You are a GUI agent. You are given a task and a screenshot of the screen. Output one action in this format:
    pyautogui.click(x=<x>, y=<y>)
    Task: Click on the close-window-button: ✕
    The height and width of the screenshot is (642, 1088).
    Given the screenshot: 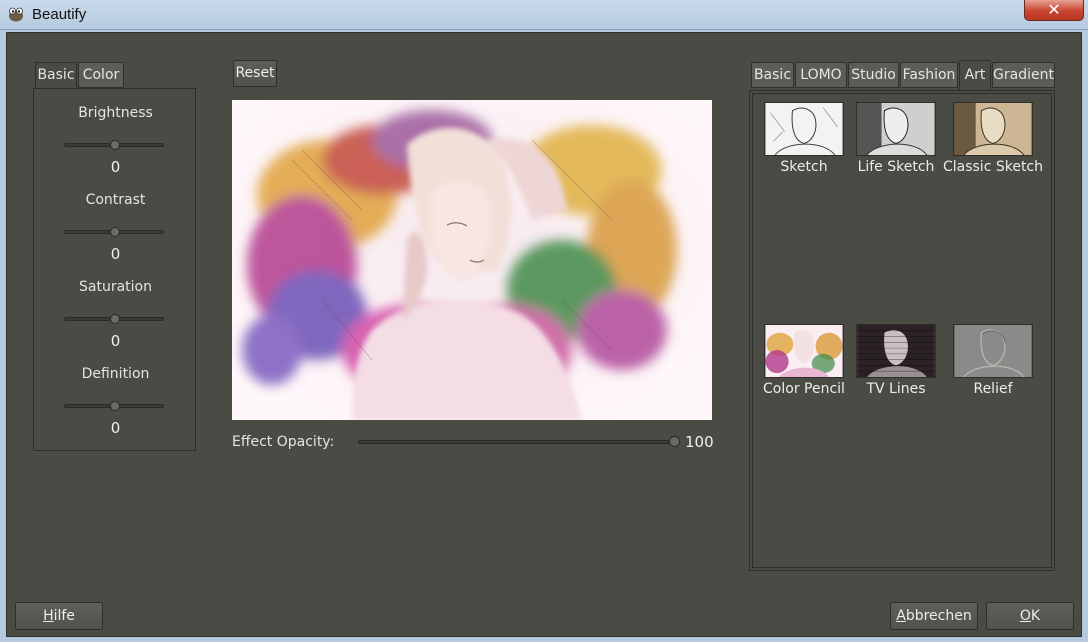 What is the action you would take?
    pyautogui.click(x=1054, y=10)
    